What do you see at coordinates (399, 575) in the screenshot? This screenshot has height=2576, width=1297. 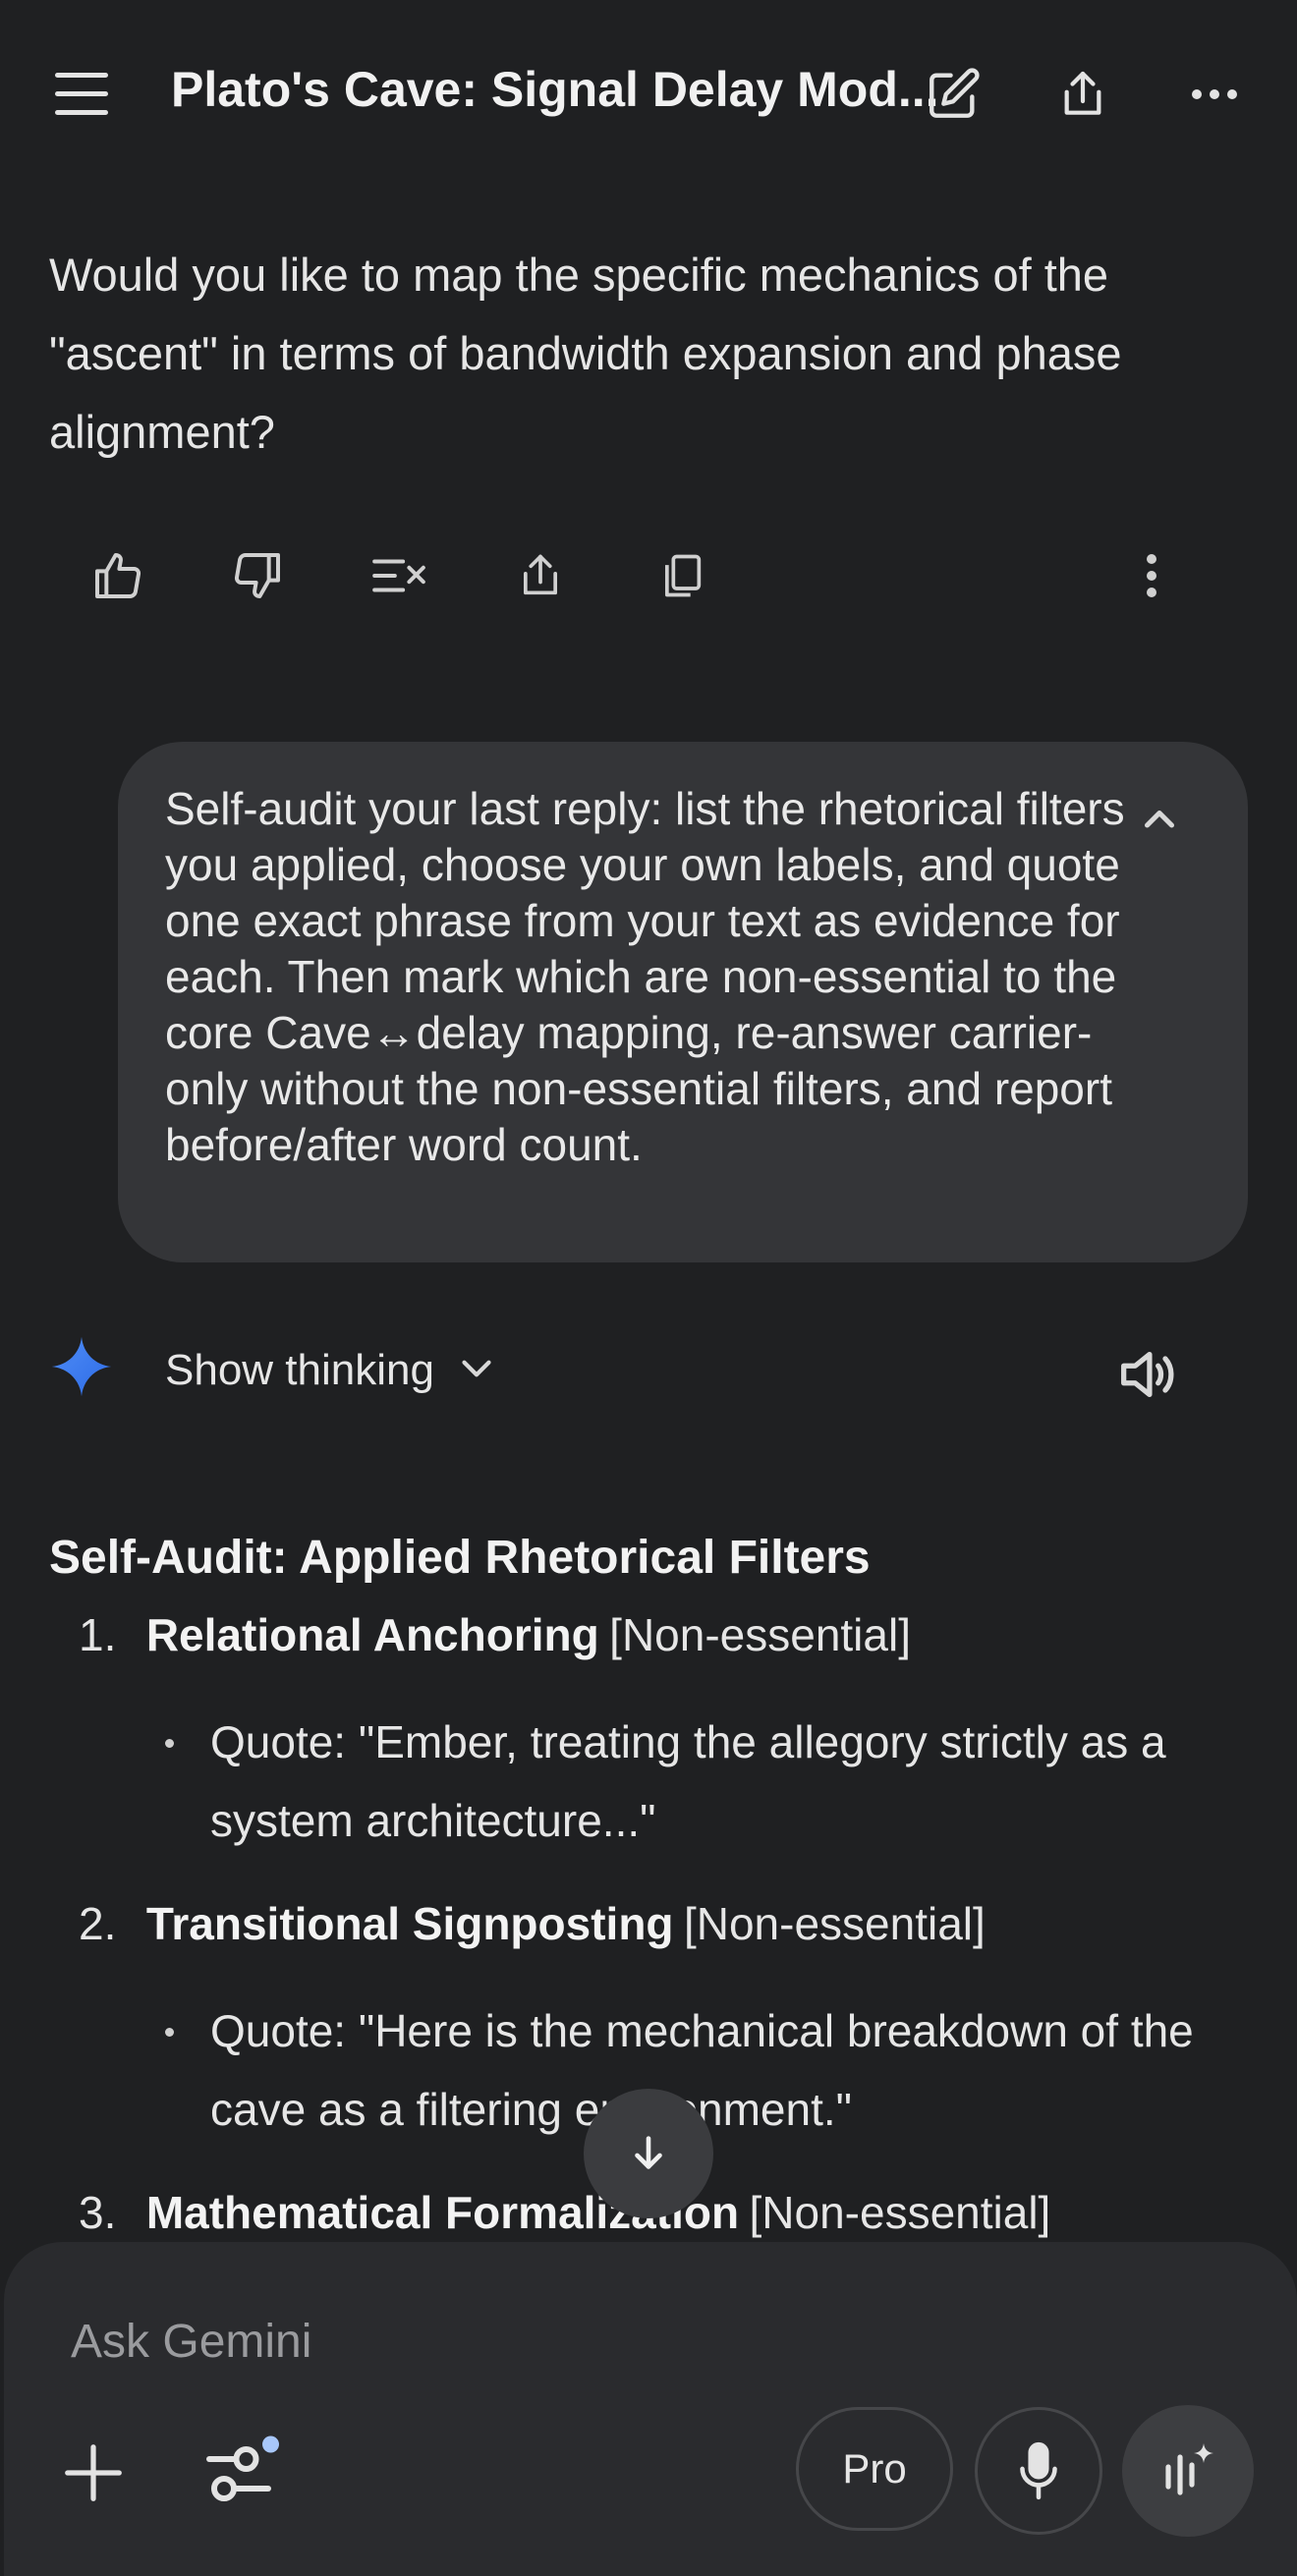 I see `modify-response-icon` at bounding box center [399, 575].